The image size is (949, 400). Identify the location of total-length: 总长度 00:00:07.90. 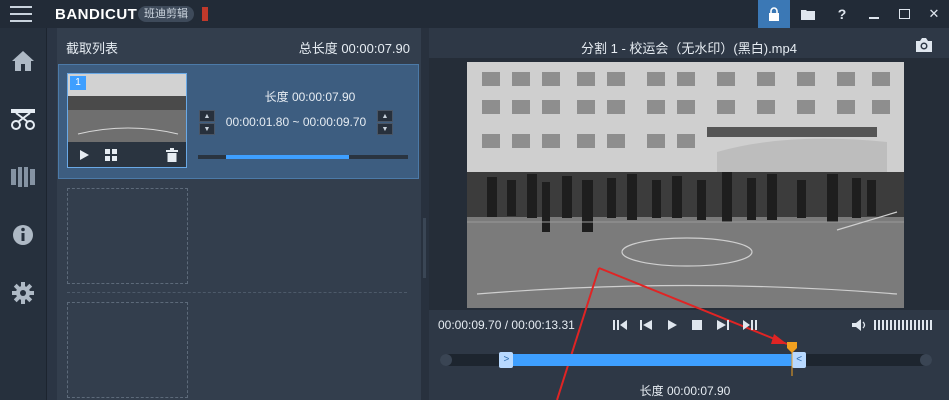
(354, 48).